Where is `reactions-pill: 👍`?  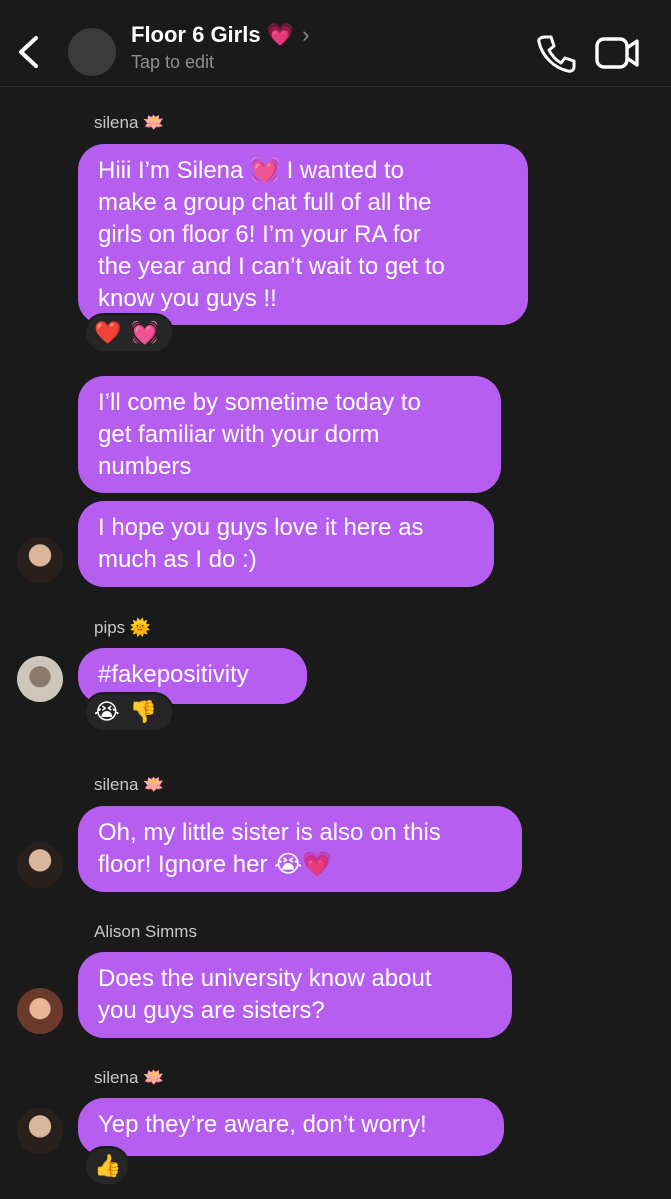
reactions-pill: 👍 is located at coordinates (107, 1166).